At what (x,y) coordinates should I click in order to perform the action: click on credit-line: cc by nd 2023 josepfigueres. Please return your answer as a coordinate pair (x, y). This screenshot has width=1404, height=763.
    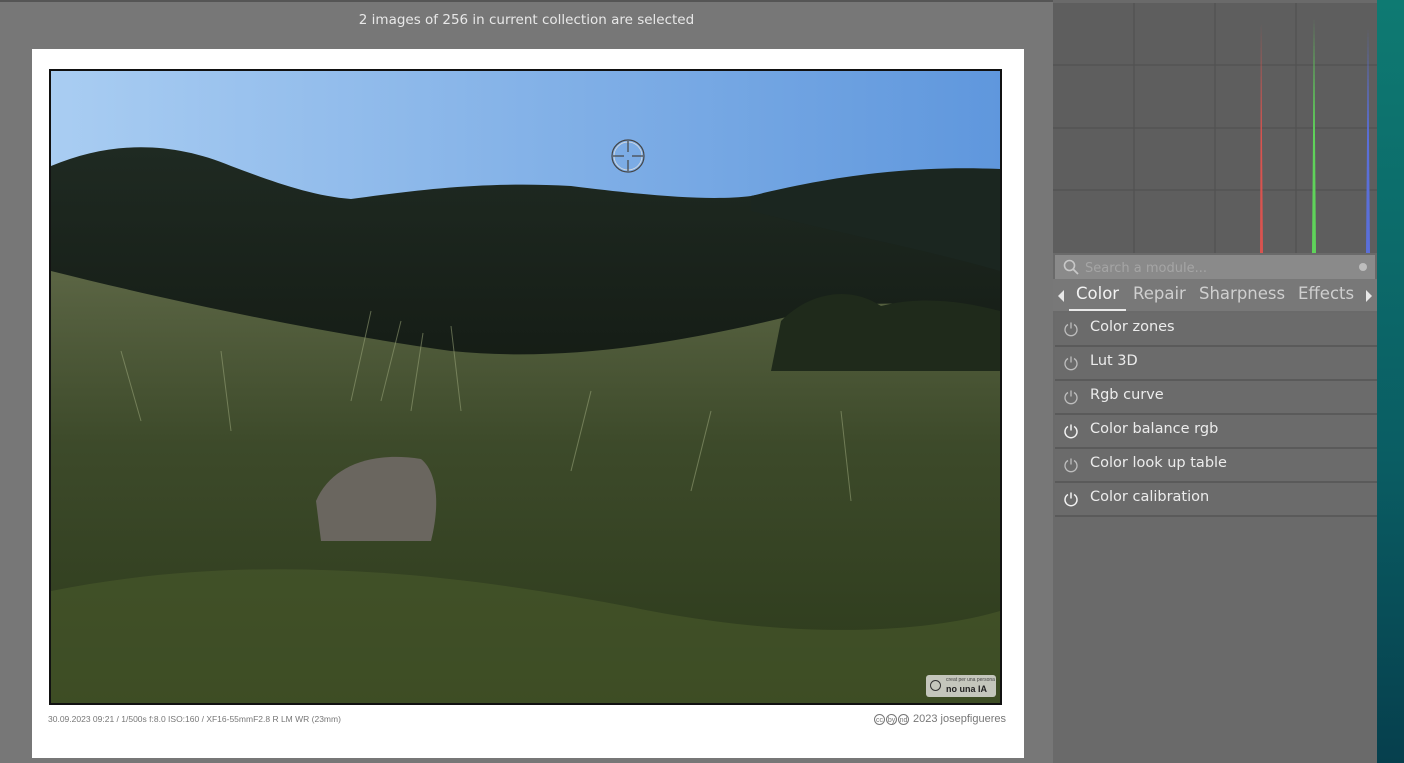
    Looking at the image, I should click on (940, 719).